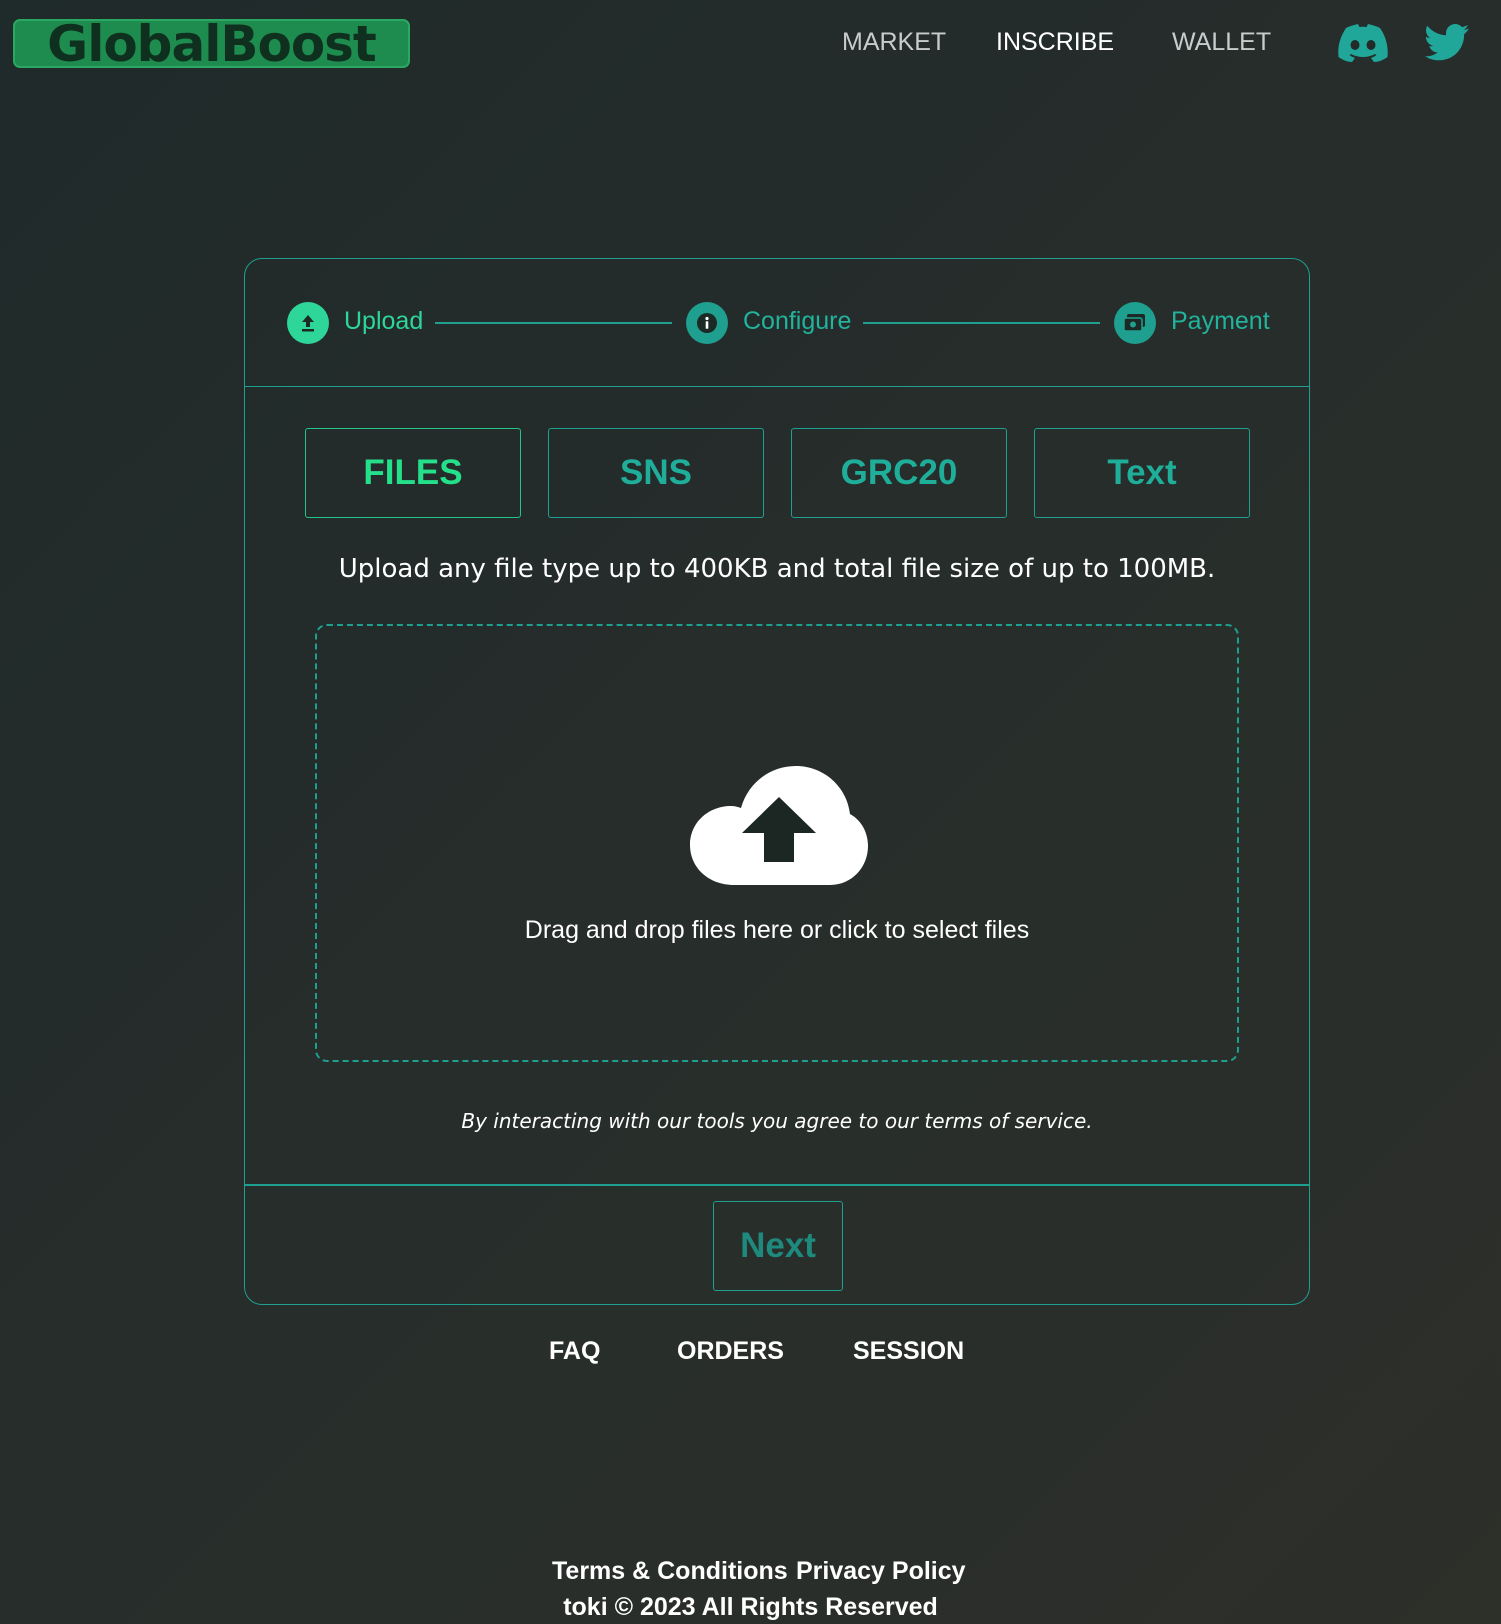 The height and width of the screenshot is (1624, 1501). Describe the element at coordinates (797, 321) in the screenshot. I see `step-configure-label: Configure` at that location.